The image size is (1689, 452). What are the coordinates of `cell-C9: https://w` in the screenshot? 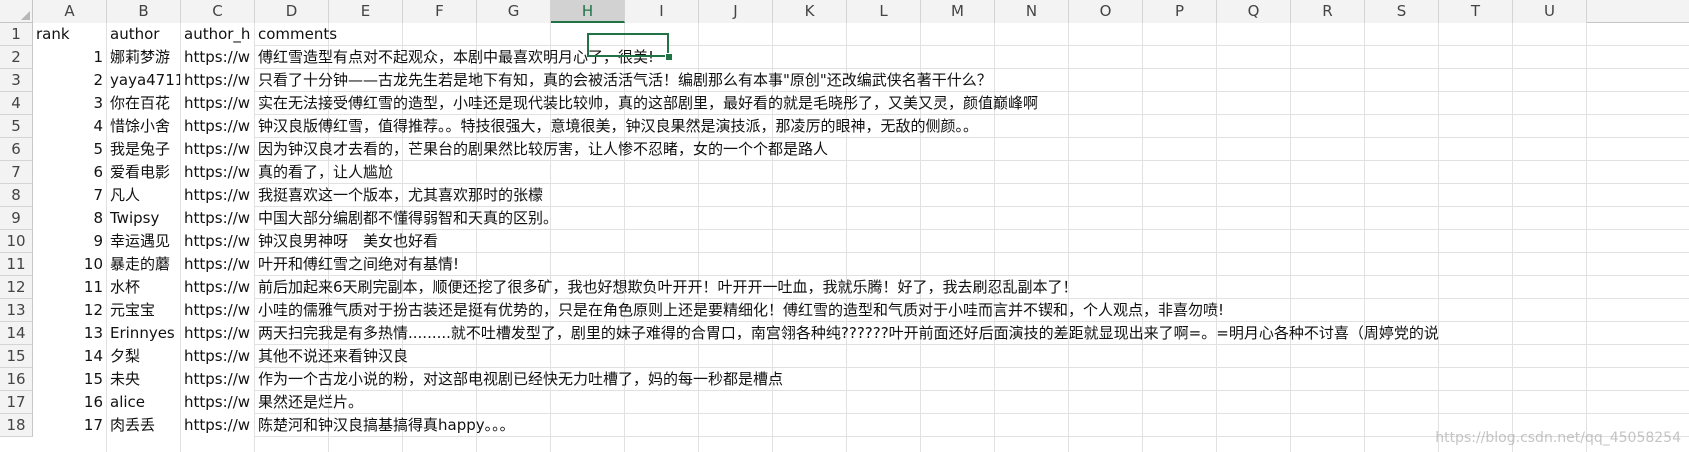 It's located at (217, 218).